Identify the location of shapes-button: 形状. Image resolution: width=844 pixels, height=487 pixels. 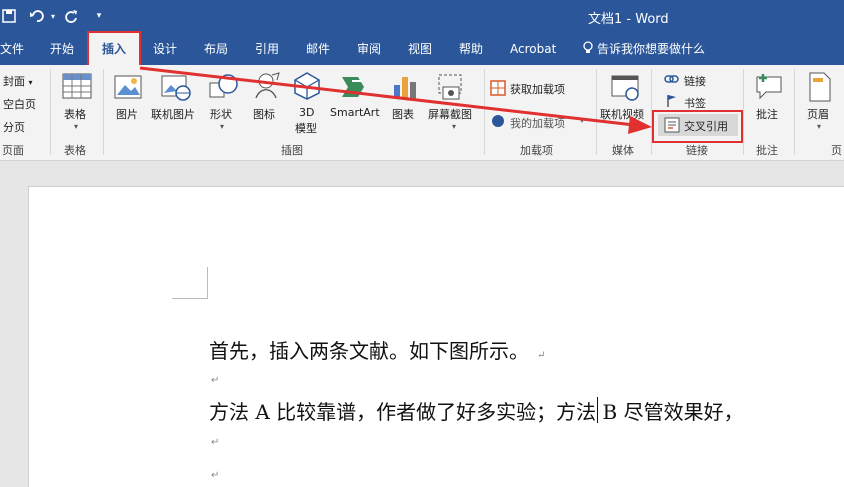
(221, 114).